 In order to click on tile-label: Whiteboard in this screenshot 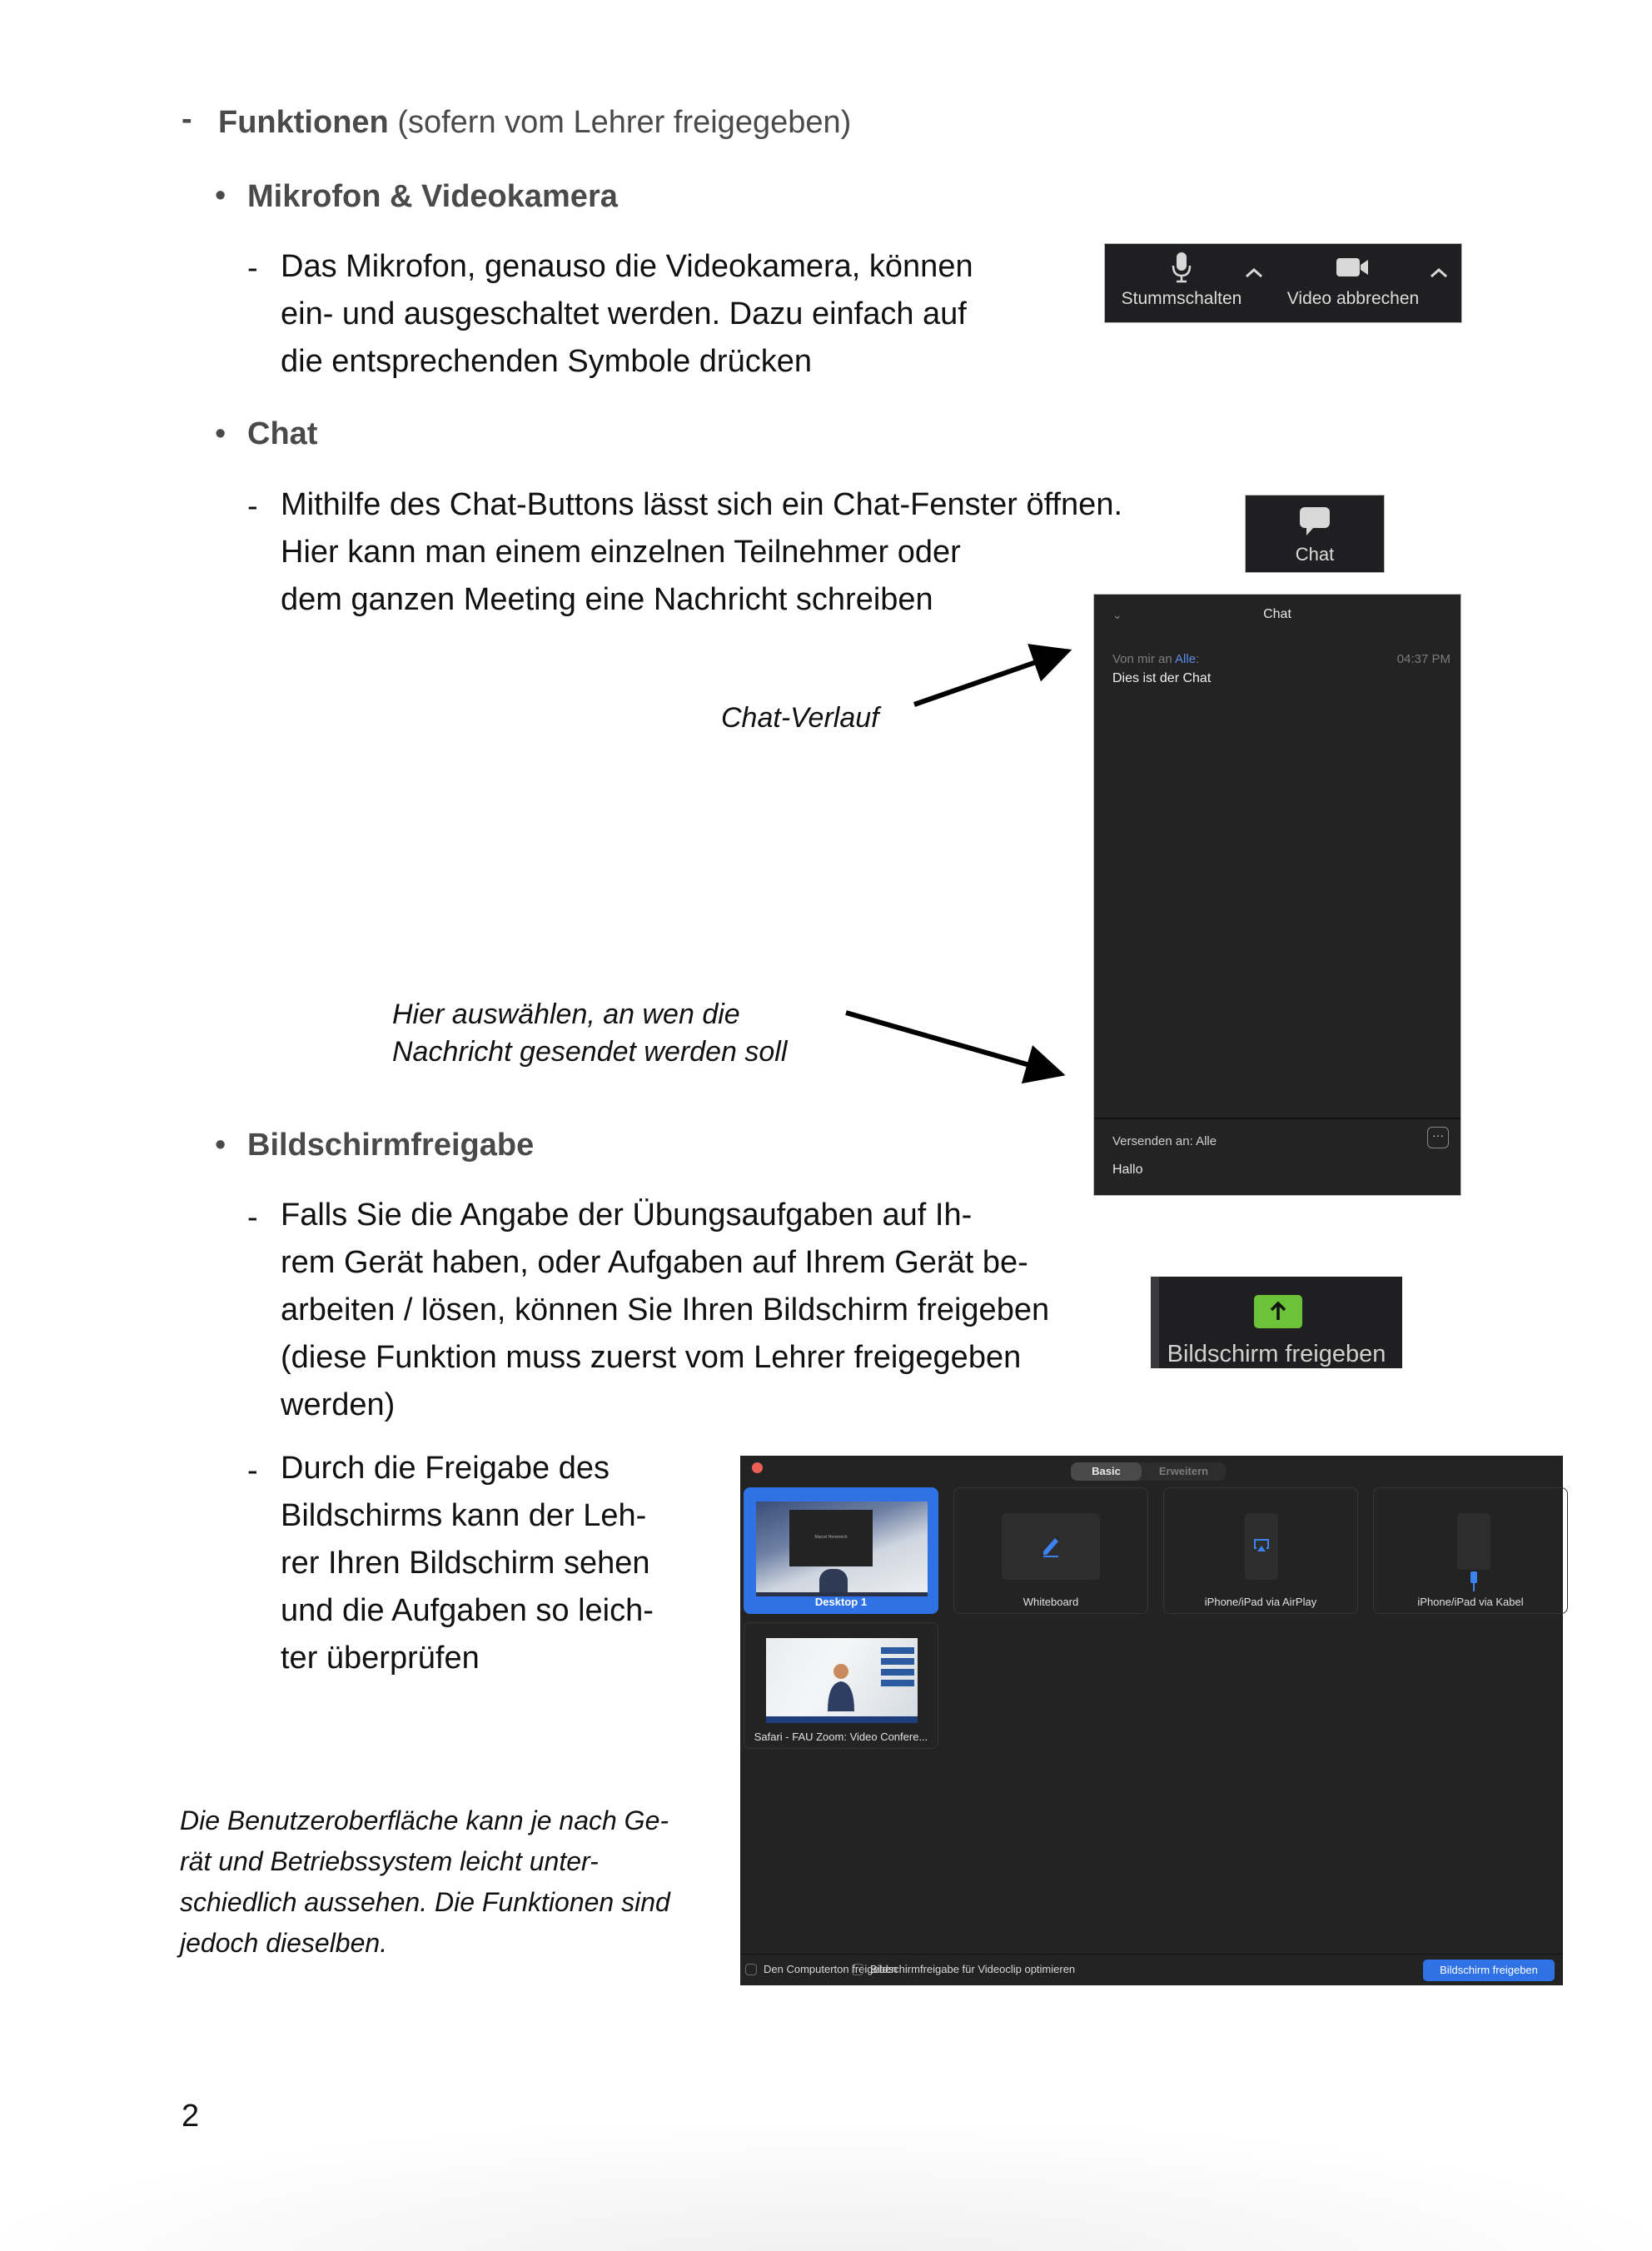, I will do `click(1051, 1602)`.